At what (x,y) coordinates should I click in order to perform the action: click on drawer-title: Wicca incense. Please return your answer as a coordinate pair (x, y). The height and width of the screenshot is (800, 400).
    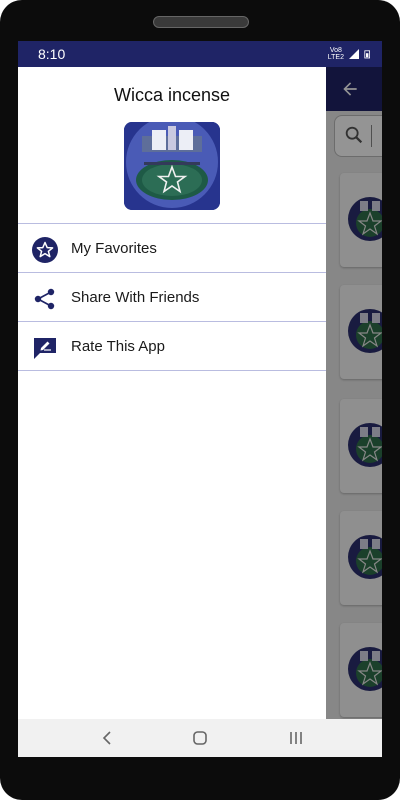
    Looking at the image, I should click on (172, 95).